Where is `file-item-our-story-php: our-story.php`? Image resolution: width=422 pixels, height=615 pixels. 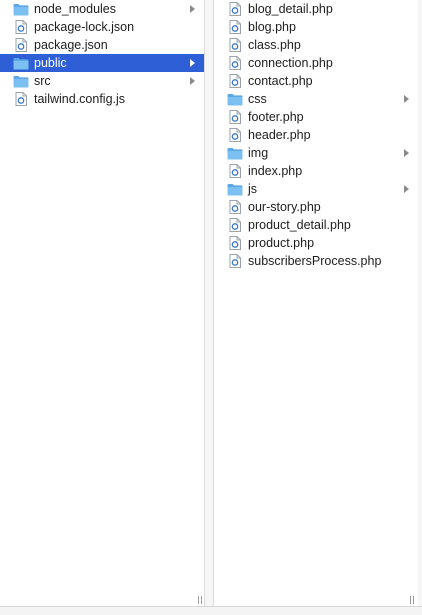
file-item-our-story-php: our-story.php is located at coordinates (316, 207).